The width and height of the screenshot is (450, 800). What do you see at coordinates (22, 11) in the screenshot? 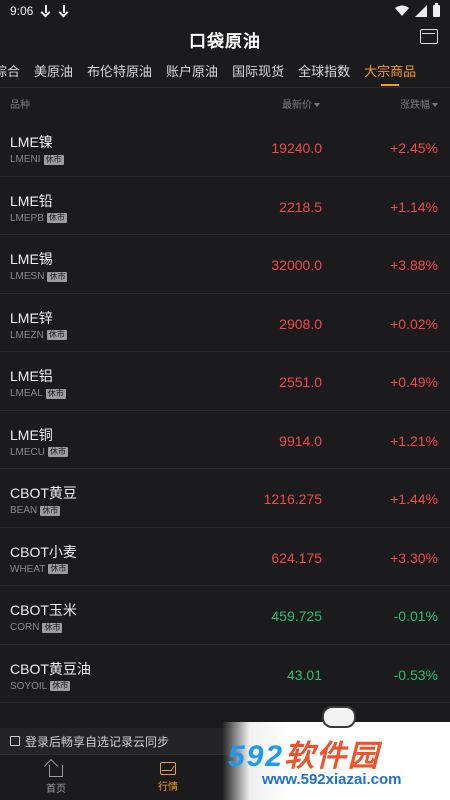
I see `status-time: 9:06` at bounding box center [22, 11].